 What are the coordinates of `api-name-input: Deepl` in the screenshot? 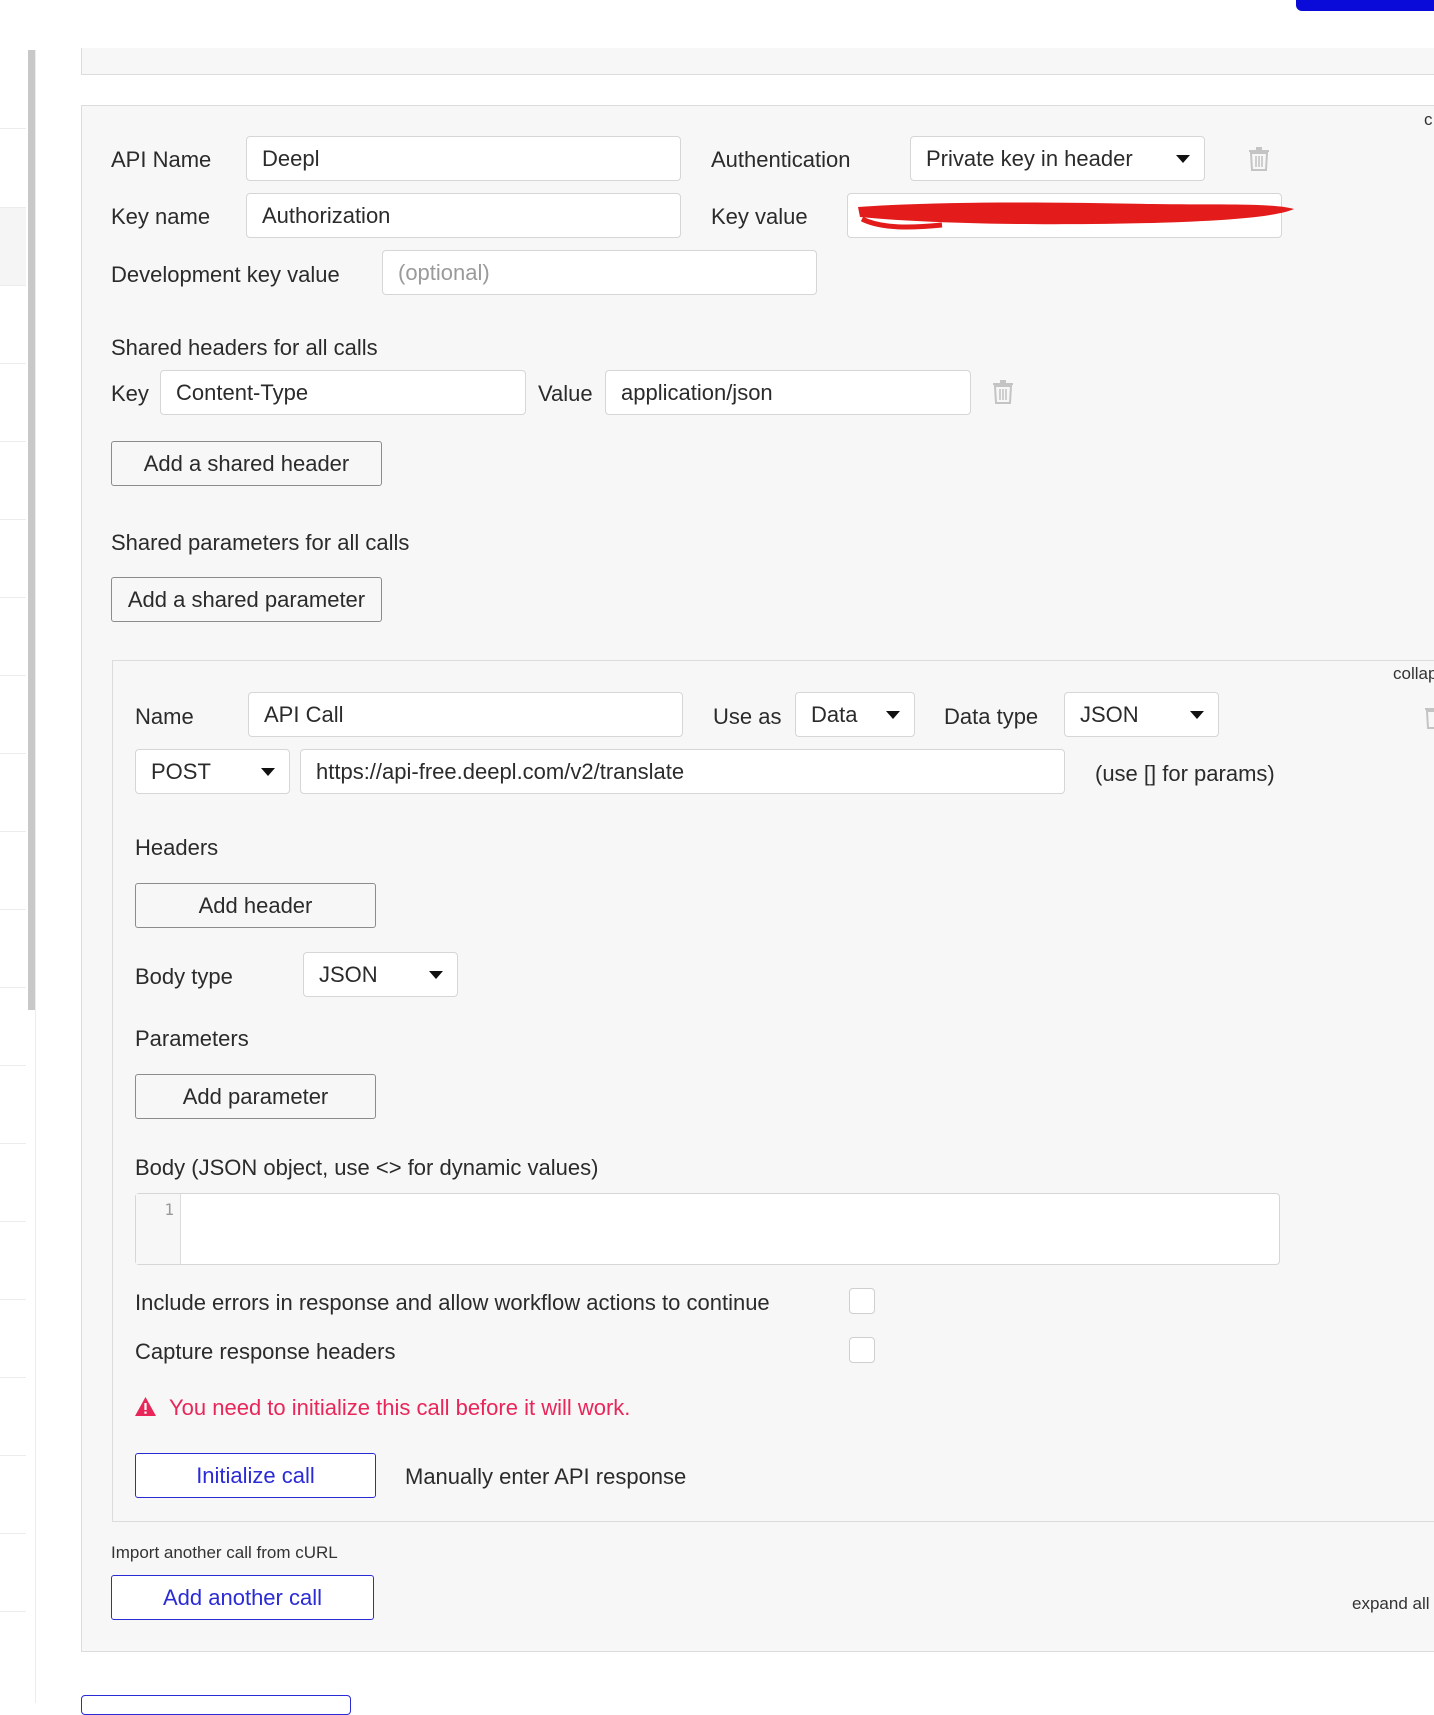 It's located at (463, 158).